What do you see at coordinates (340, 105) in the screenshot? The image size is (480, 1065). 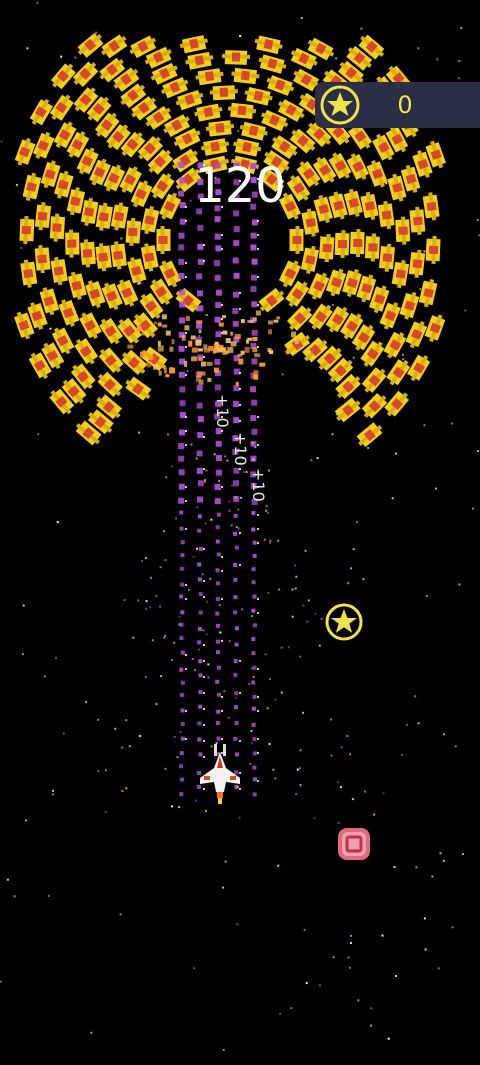 I see `star-coin-icon` at bounding box center [340, 105].